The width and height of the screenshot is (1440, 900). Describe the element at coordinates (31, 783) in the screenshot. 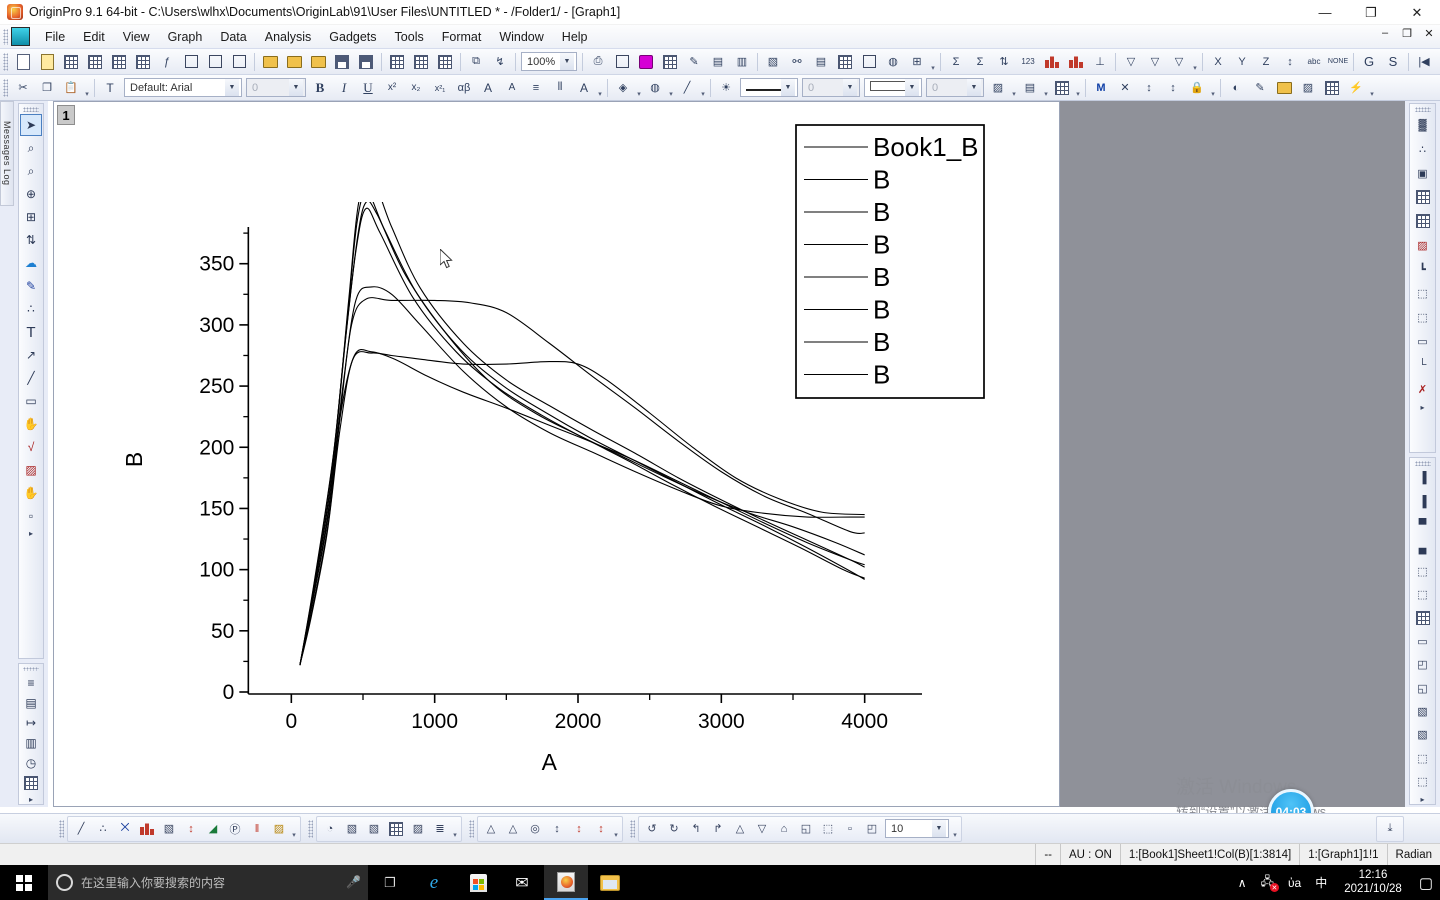

I see `grid-tool-icon` at that location.